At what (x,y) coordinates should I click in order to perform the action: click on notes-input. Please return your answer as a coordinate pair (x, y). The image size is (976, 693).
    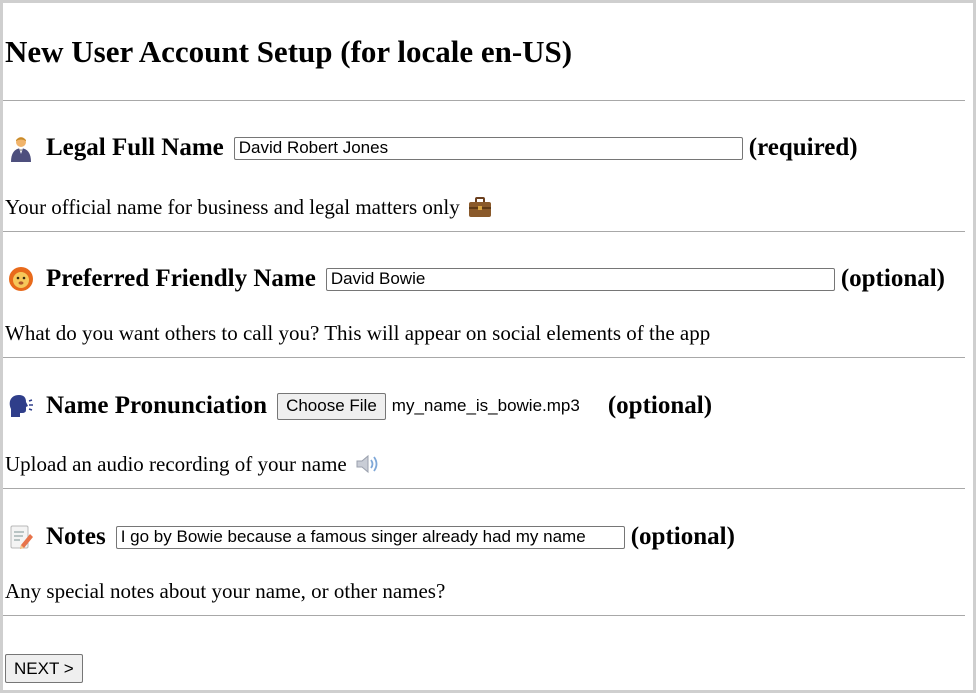
    Looking at the image, I should click on (370, 537).